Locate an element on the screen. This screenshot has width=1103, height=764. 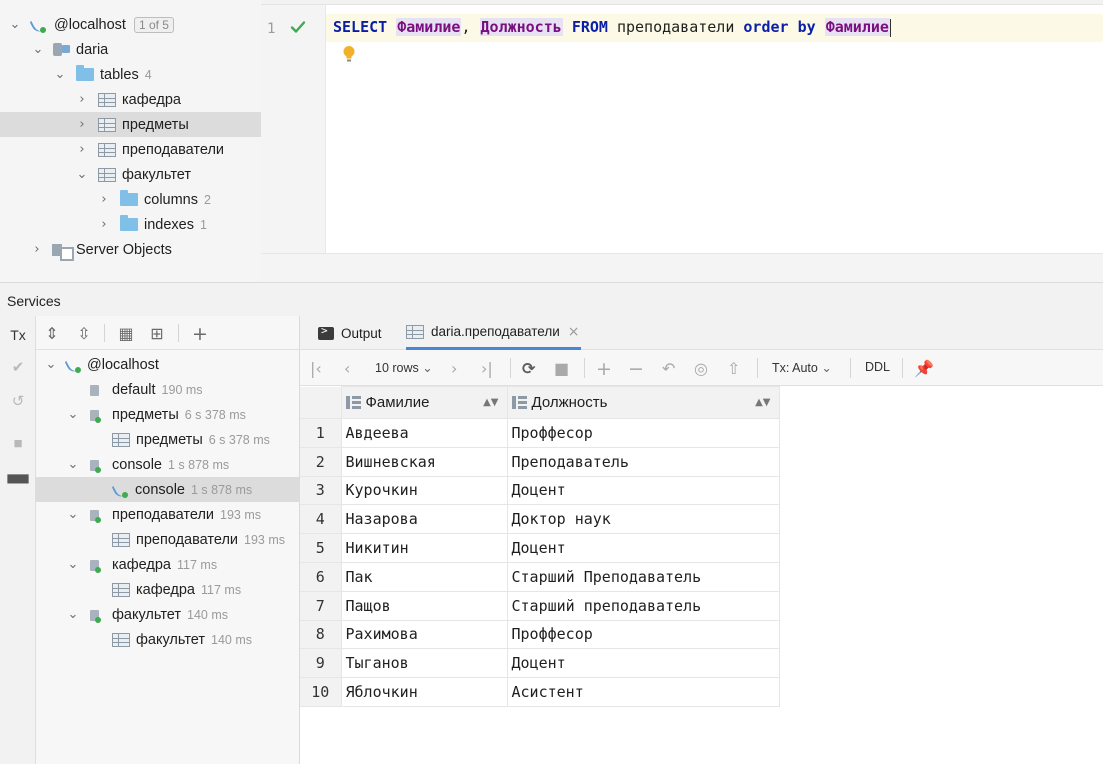
preview-changes-icon: ◎ is located at coordinates (701, 369).